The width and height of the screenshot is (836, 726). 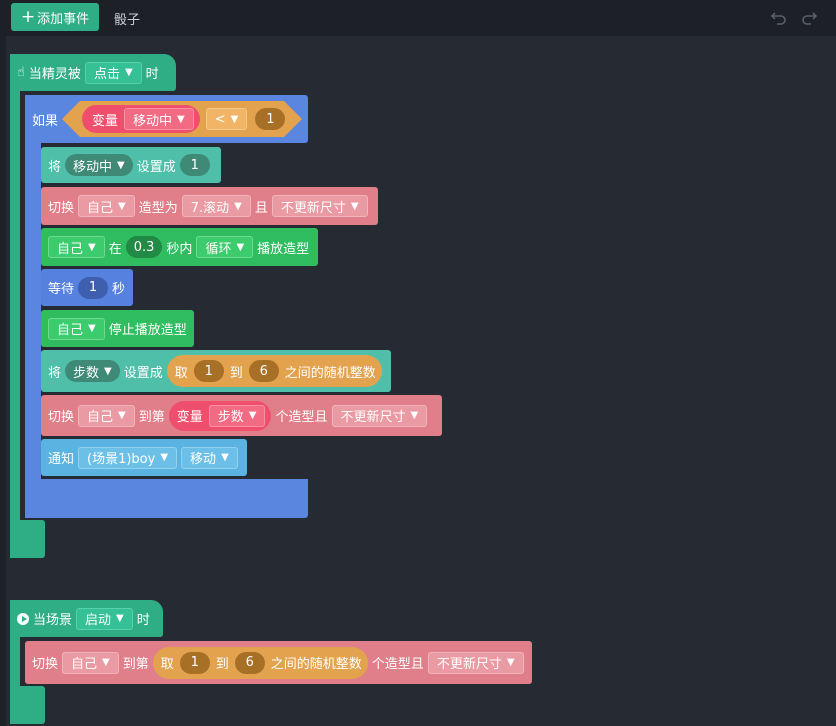 What do you see at coordinates (144, 247) in the screenshot?
I see `seconds-input: 0.3` at bounding box center [144, 247].